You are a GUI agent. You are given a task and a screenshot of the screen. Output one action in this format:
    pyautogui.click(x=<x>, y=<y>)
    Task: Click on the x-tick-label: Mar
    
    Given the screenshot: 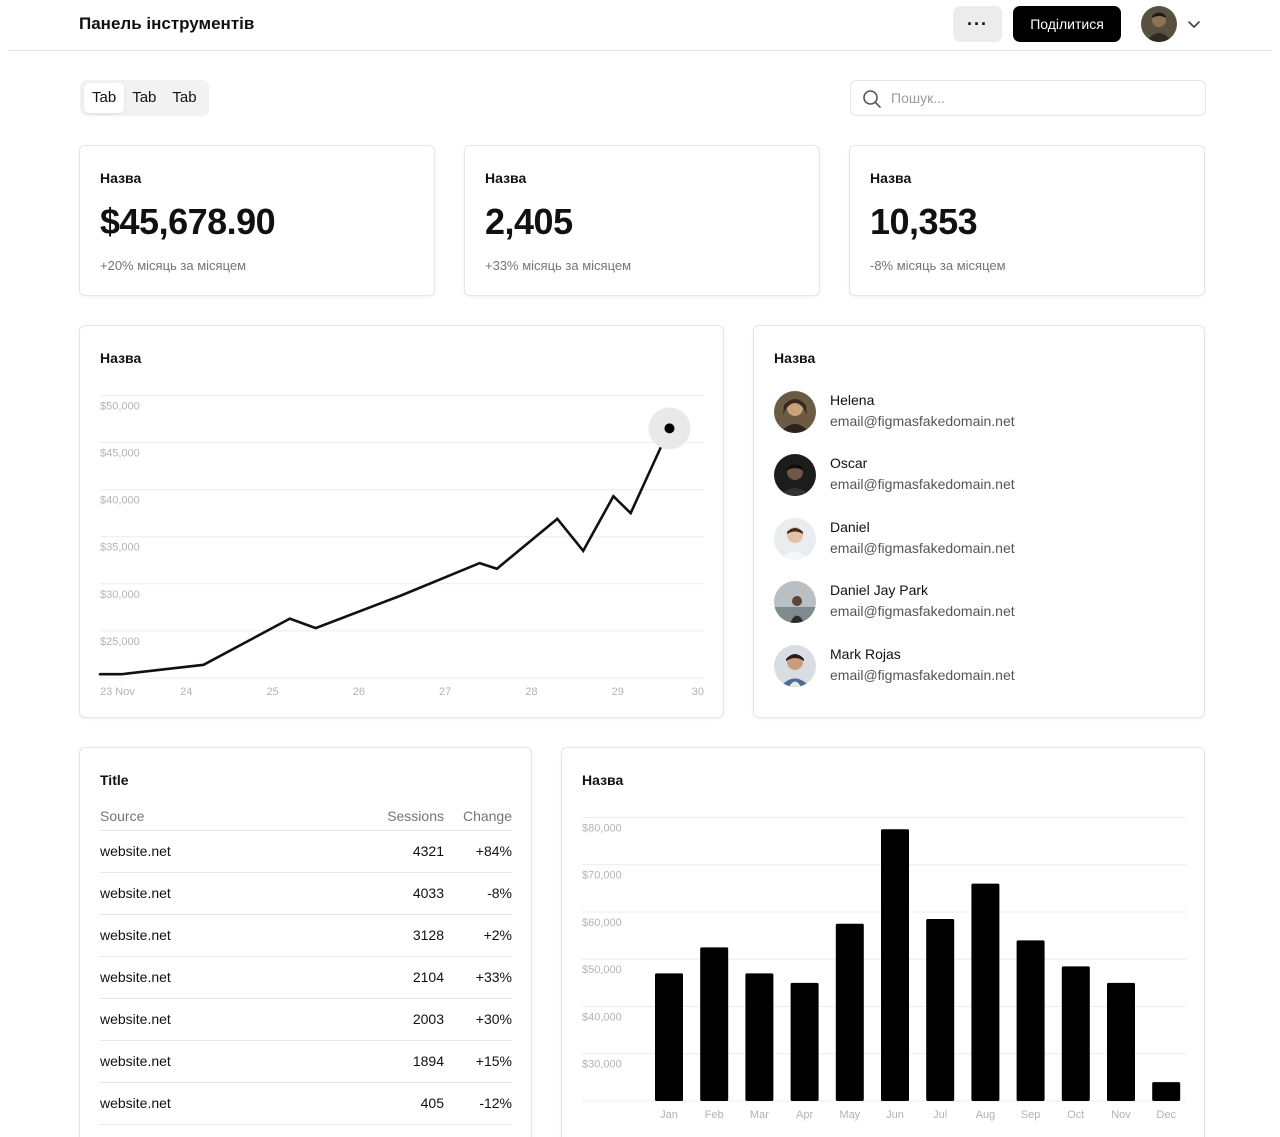 What is the action you would take?
    pyautogui.click(x=759, y=1115)
    